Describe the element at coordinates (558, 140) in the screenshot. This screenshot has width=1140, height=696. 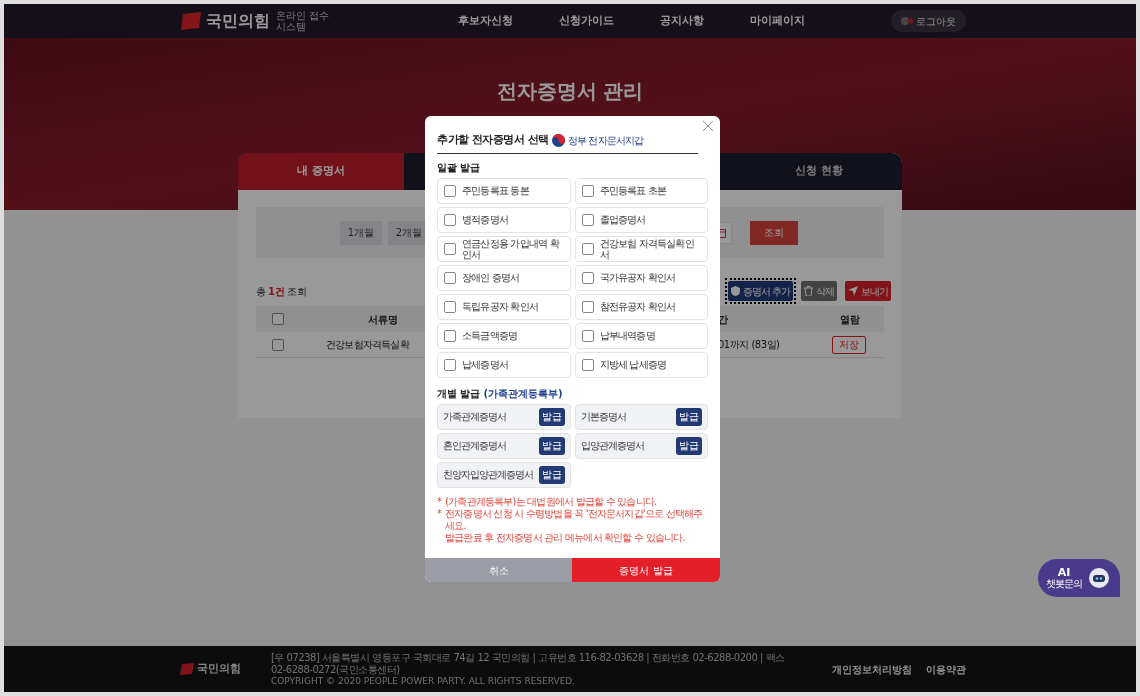
I see `emblem-icon` at that location.